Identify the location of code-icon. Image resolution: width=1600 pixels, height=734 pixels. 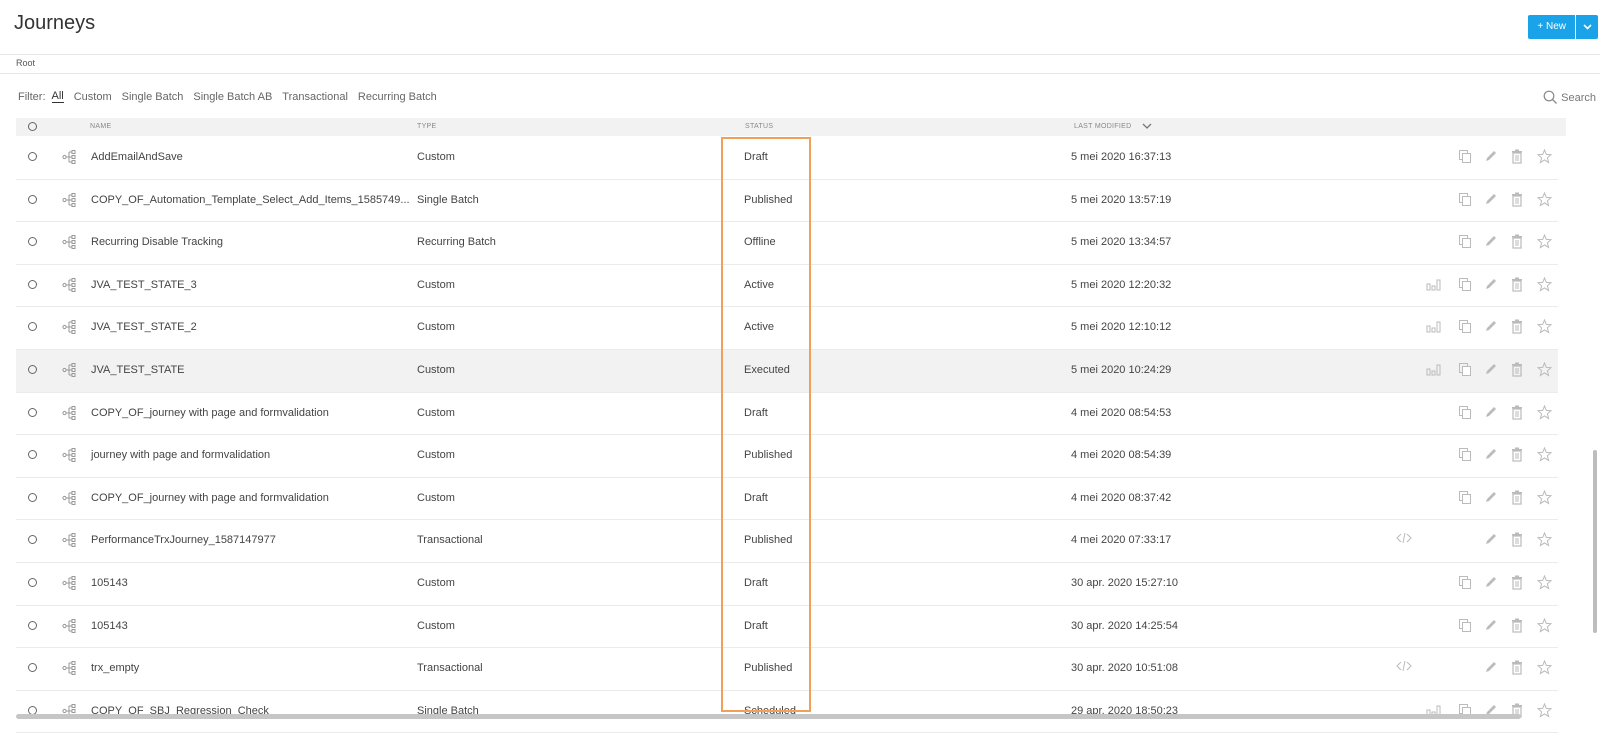
(1404, 539).